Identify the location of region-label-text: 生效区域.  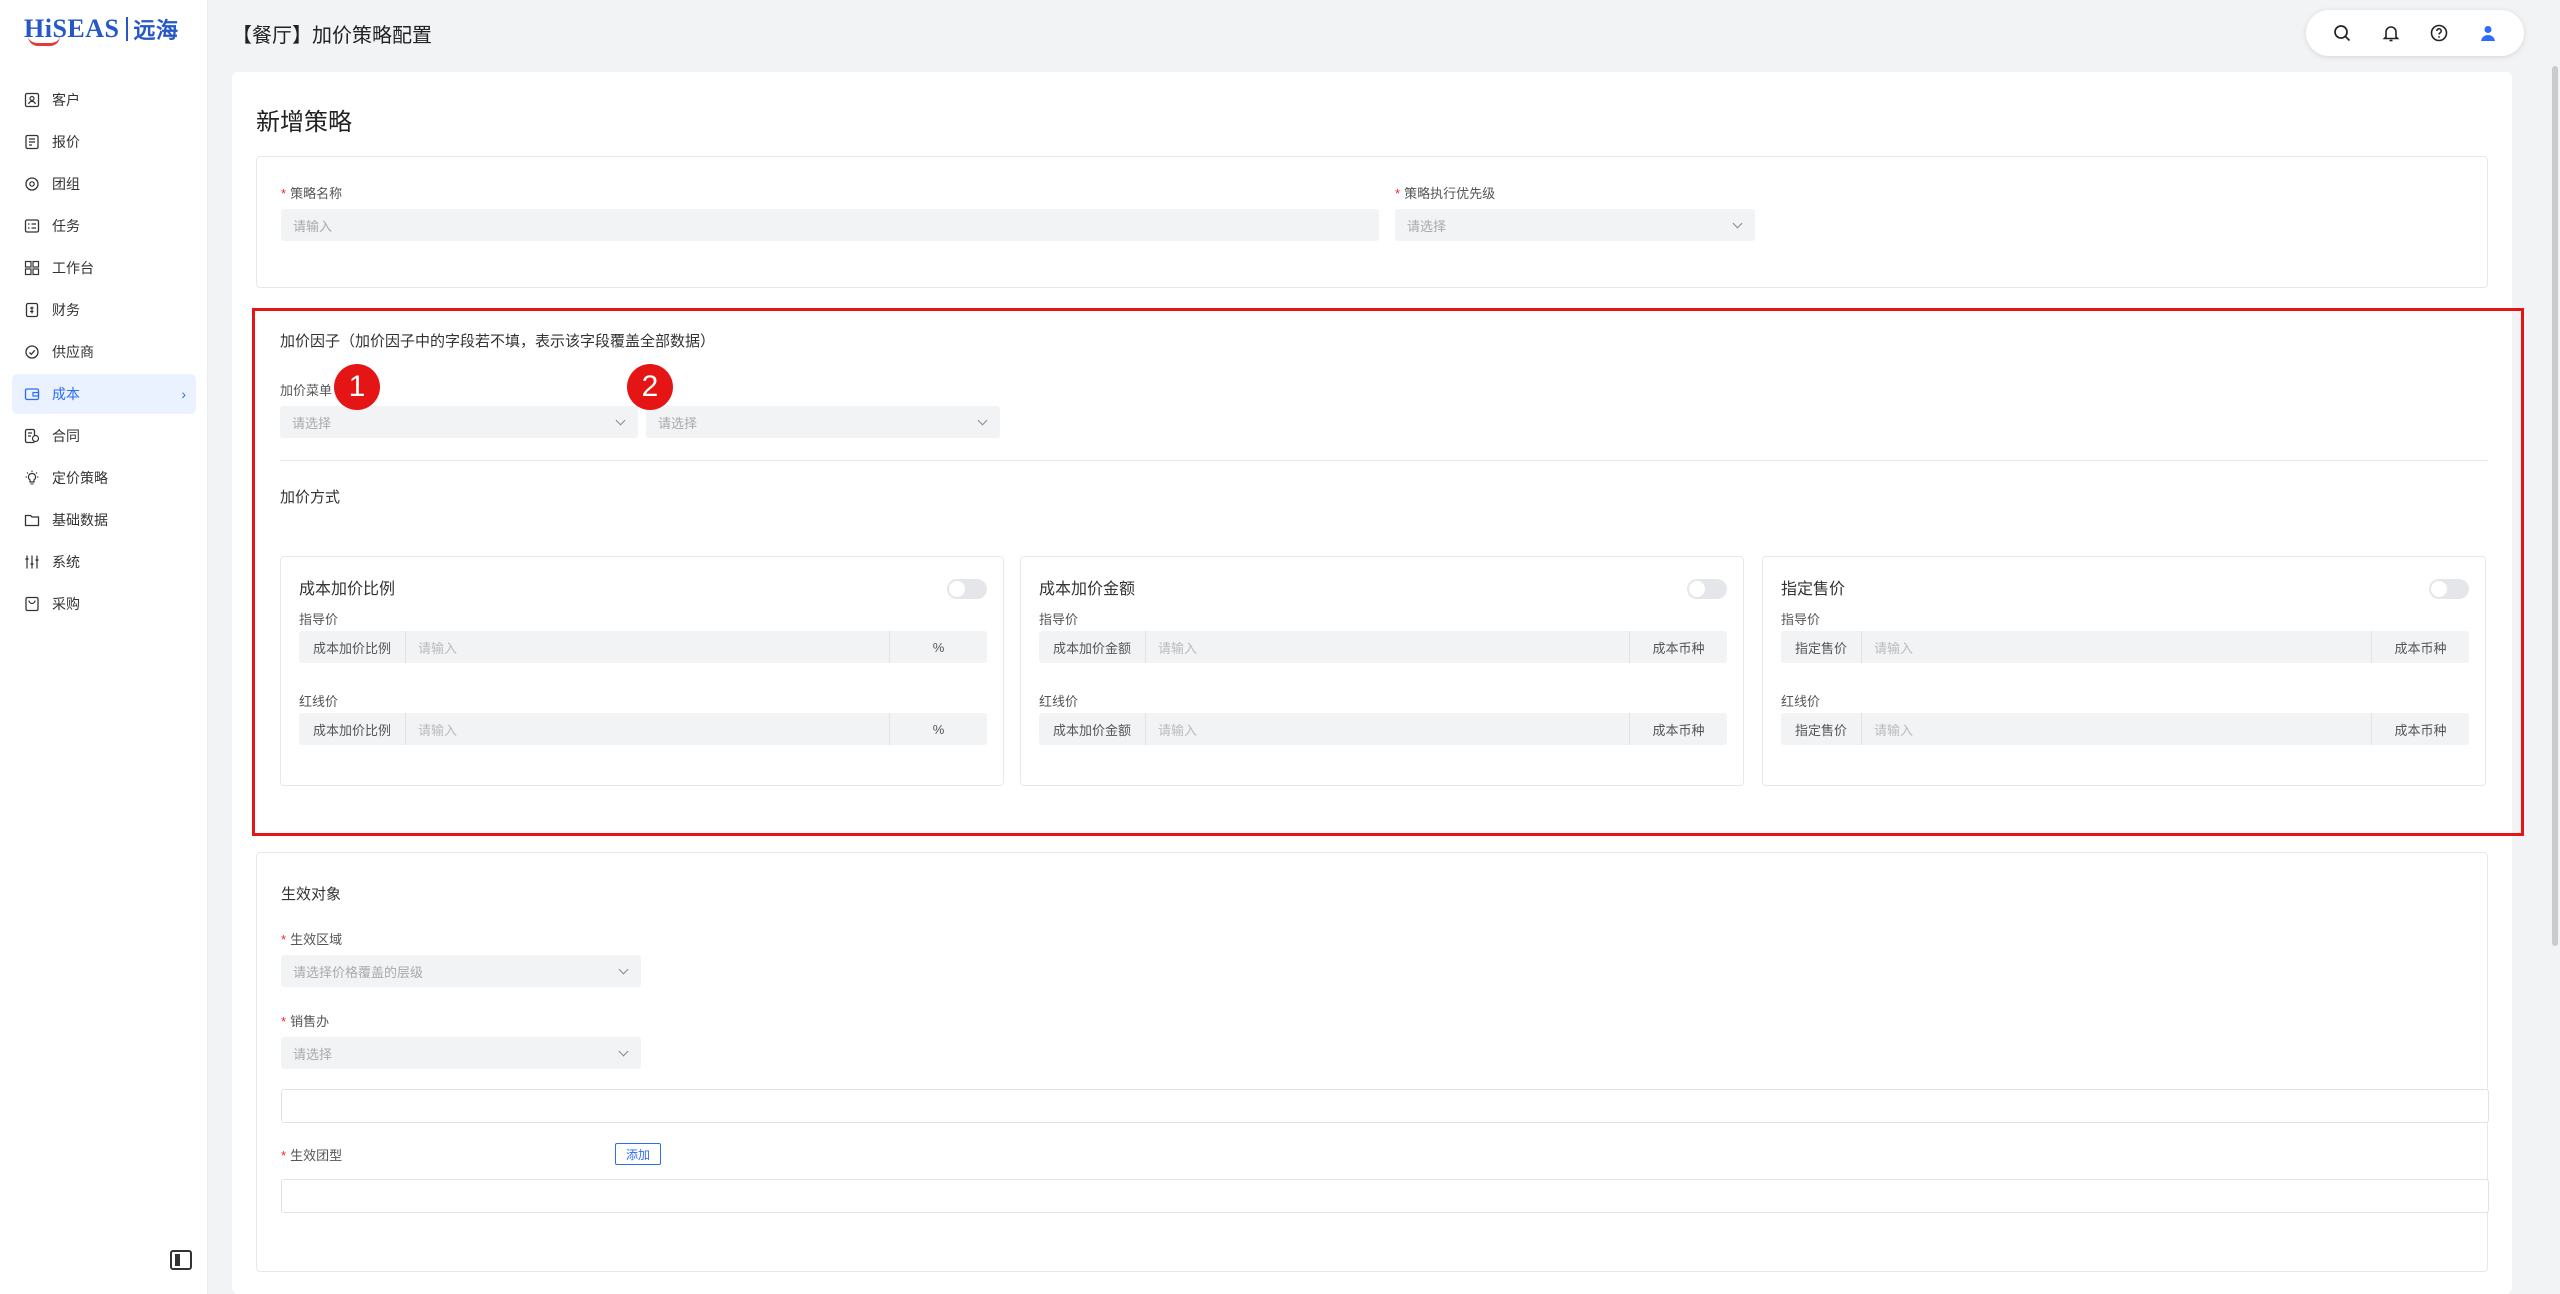
(316, 939).